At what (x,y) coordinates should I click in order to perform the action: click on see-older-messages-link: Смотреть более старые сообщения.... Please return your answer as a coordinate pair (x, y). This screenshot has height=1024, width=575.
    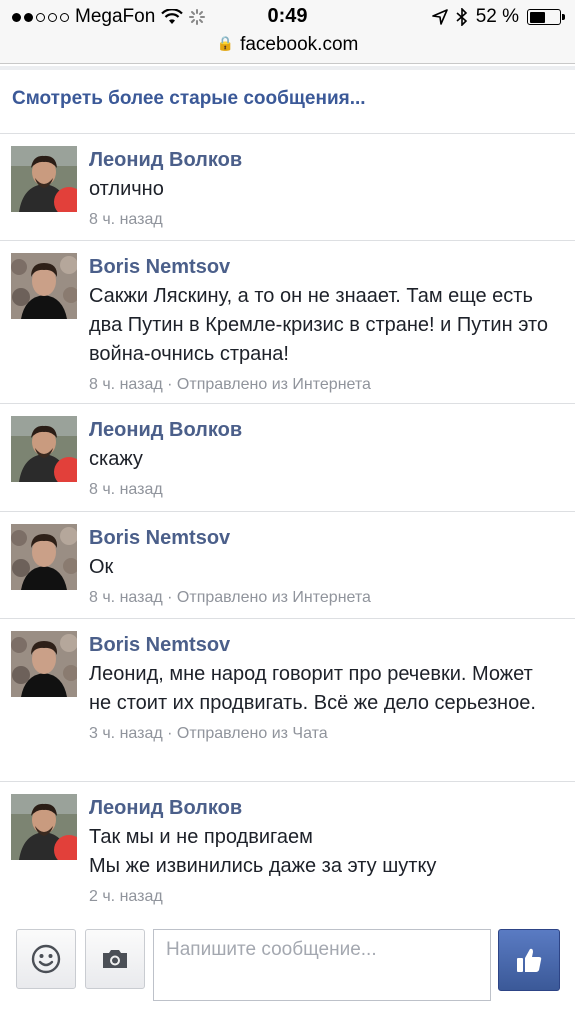
    Looking at the image, I should click on (189, 99).